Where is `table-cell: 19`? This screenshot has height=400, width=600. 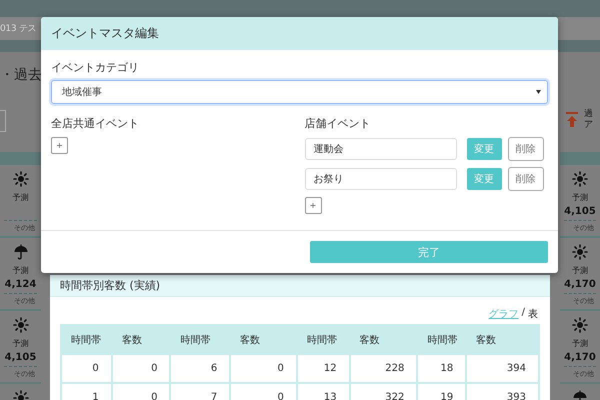 table-cell: 19 is located at coordinates (441, 391).